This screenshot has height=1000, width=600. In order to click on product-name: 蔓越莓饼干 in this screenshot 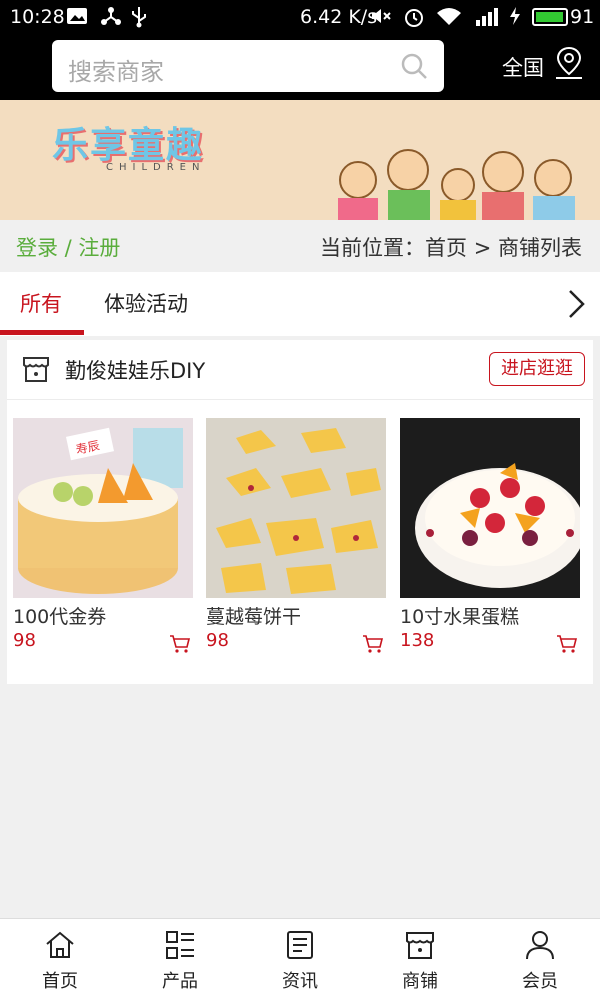, I will do `click(253, 615)`.